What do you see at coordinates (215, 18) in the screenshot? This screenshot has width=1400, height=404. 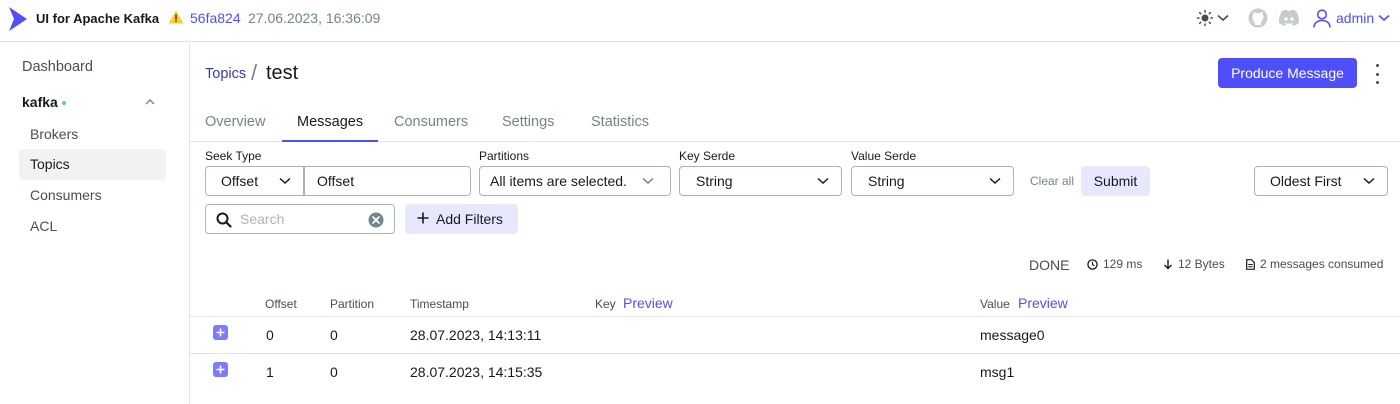 I see `version-hash-link: 56fa824` at bounding box center [215, 18].